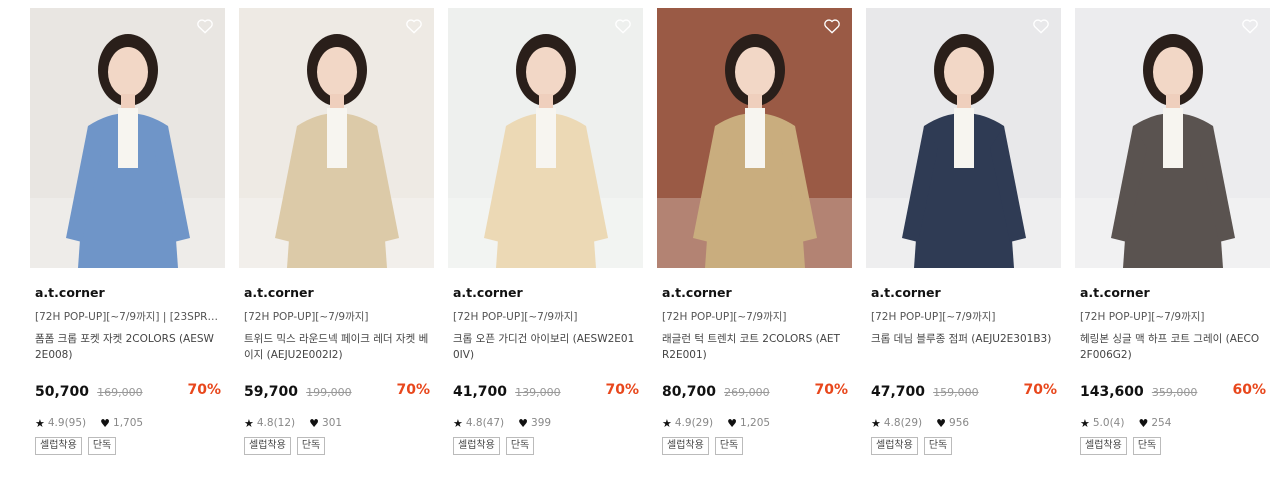 The image size is (1287, 490). Describe the element at coordinates (336, 392) in the screenshot. I see `price-row: 59,700 199,000 70%` at that location.